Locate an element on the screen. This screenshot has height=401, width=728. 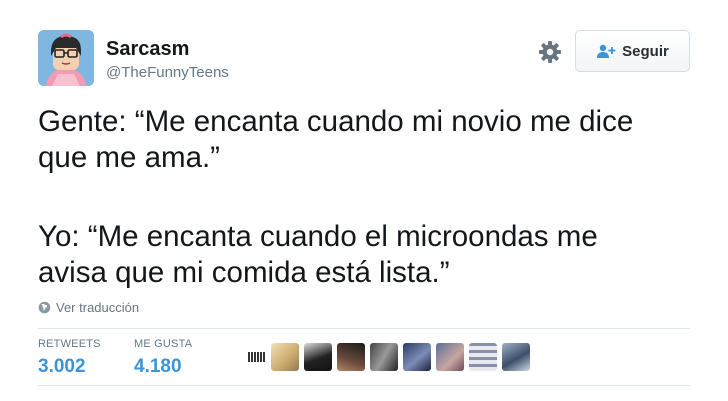
retweets-label: RETWEETS is located at coordinates (69, 344).